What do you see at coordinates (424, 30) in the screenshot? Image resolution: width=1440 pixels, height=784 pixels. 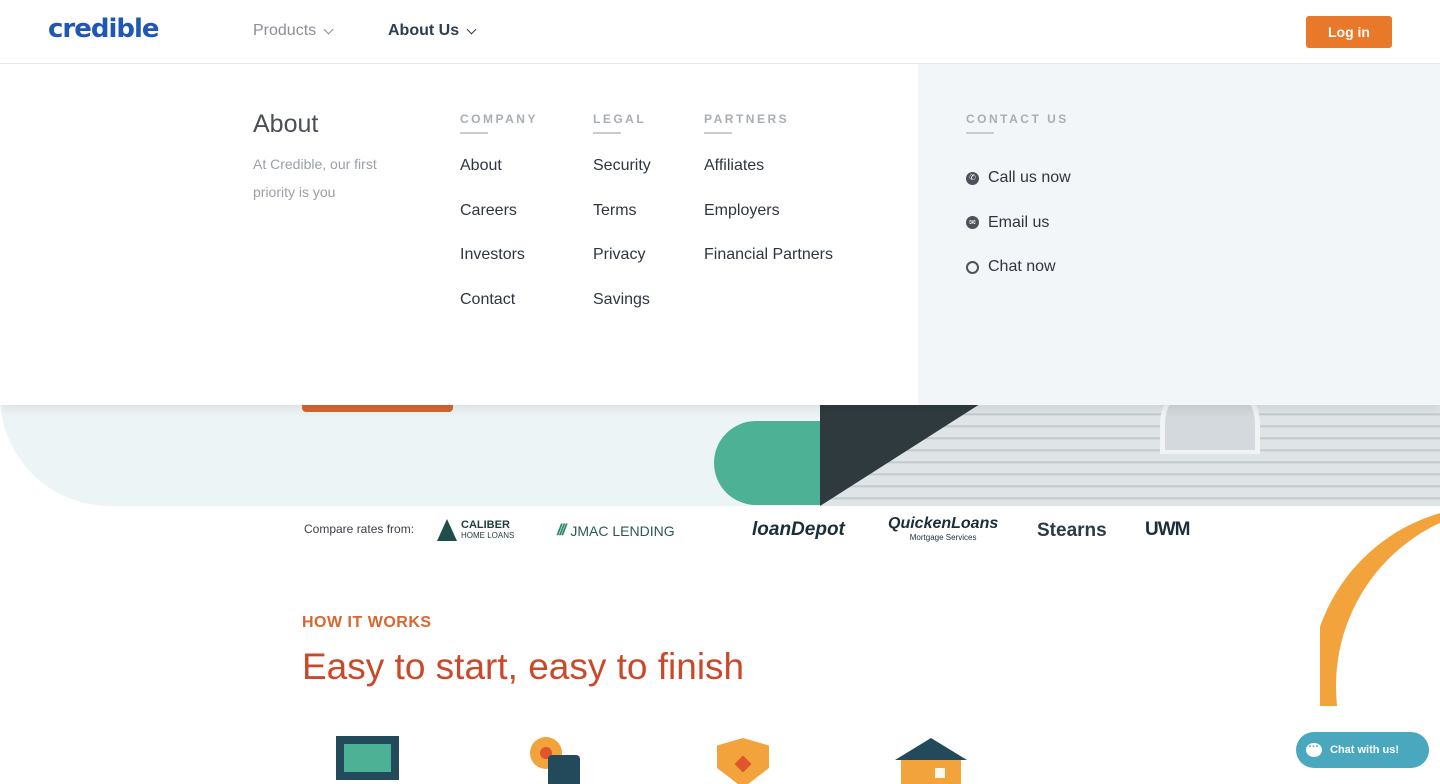 I see `nav-about-us-label: About Us` at bounding box center [424, 30].